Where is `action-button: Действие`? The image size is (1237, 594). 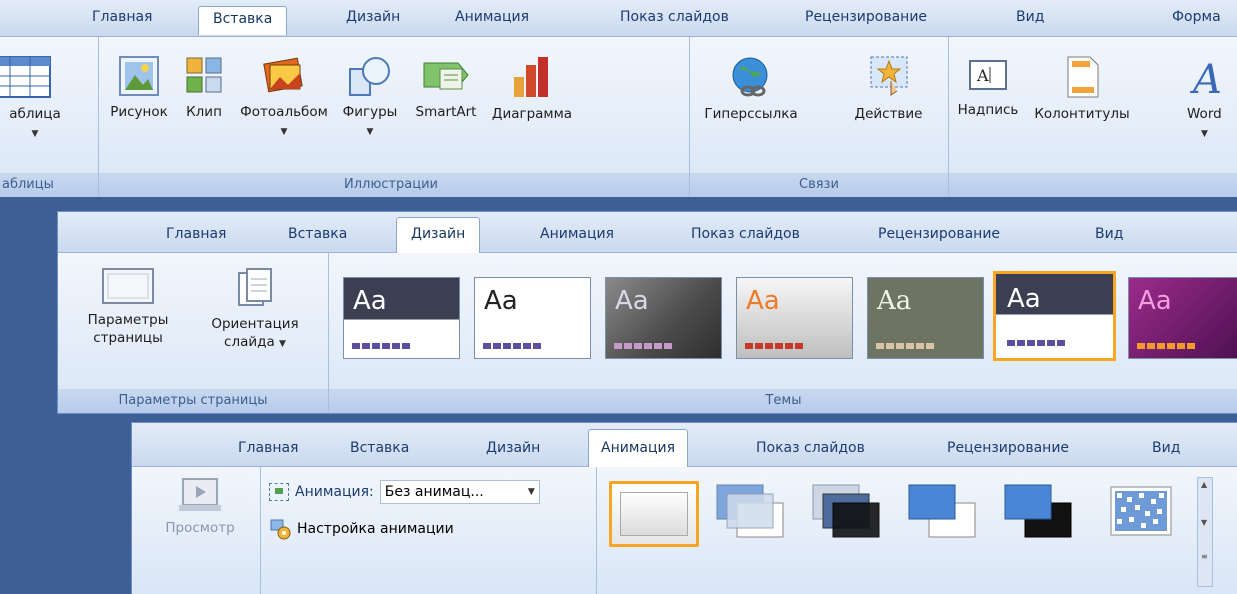
action-button: Действие is located at coordinates (888, 89).